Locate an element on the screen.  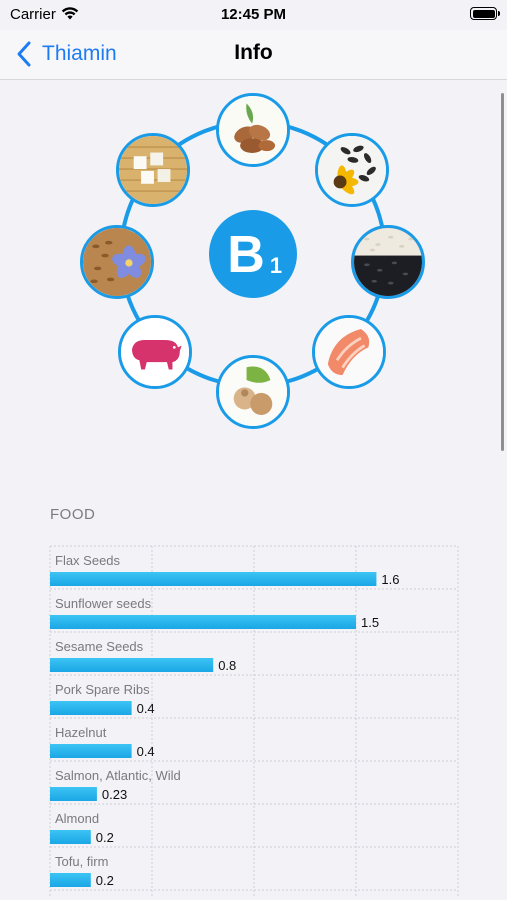
bar-value-label: 1.5 is located at coordinates (370, 622).